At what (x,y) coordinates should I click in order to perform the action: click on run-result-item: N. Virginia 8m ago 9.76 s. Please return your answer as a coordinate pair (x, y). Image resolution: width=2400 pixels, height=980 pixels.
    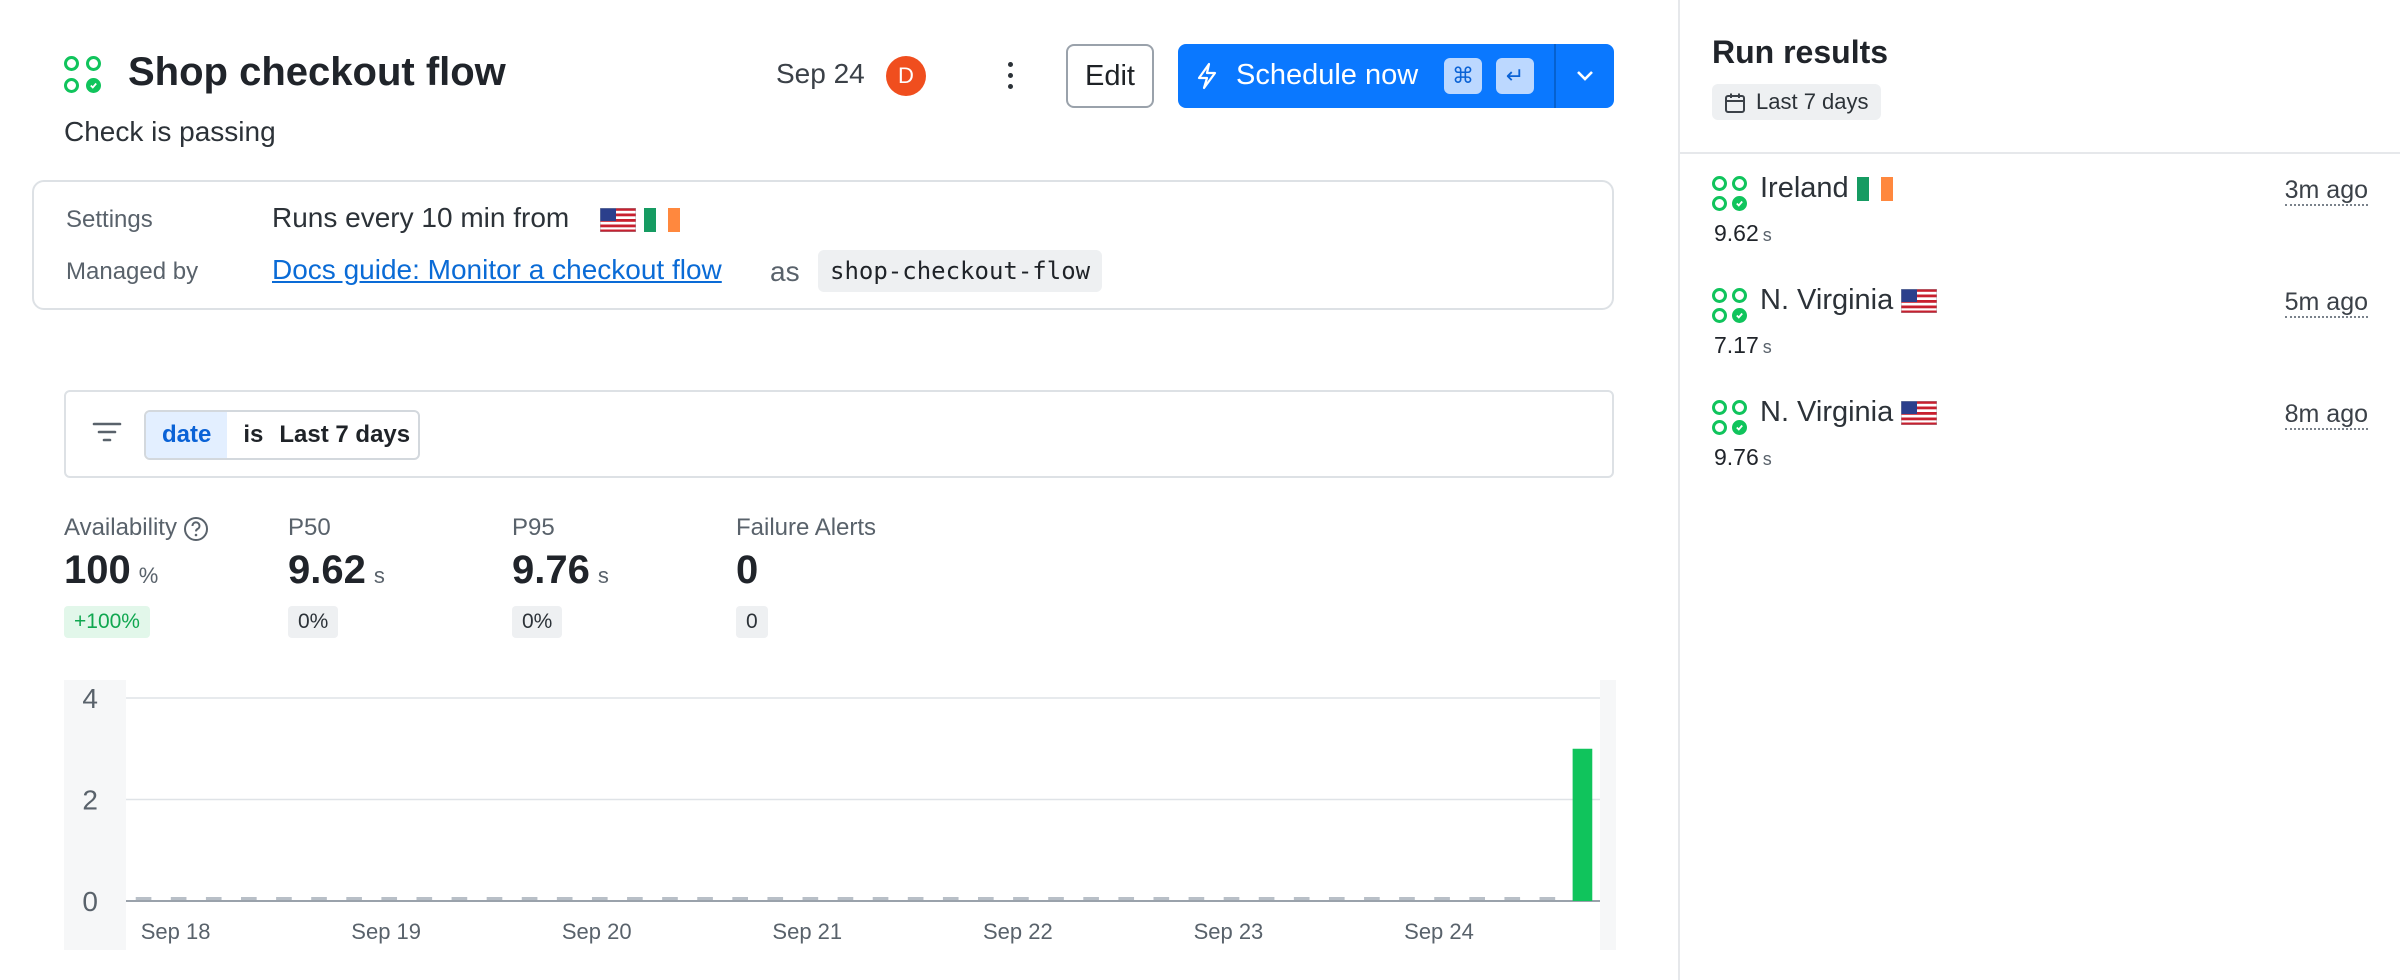
    Looking at the image, I should click on (2040, 446).